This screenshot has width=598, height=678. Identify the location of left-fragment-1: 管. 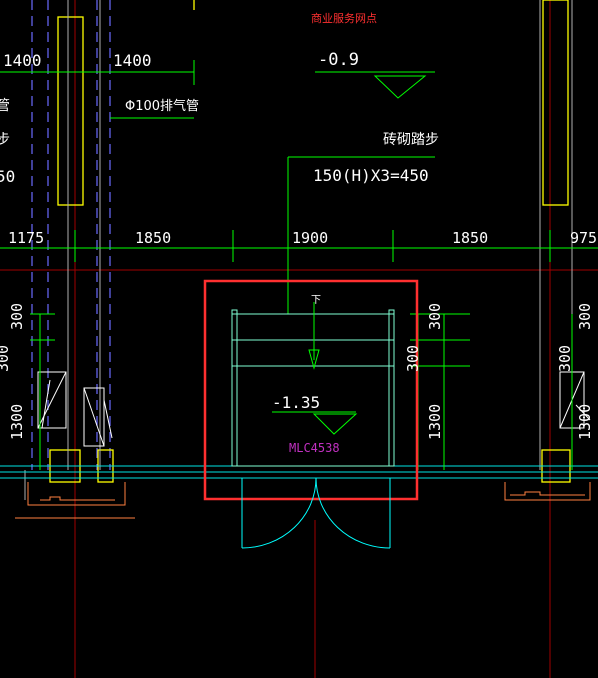
(5, 106).